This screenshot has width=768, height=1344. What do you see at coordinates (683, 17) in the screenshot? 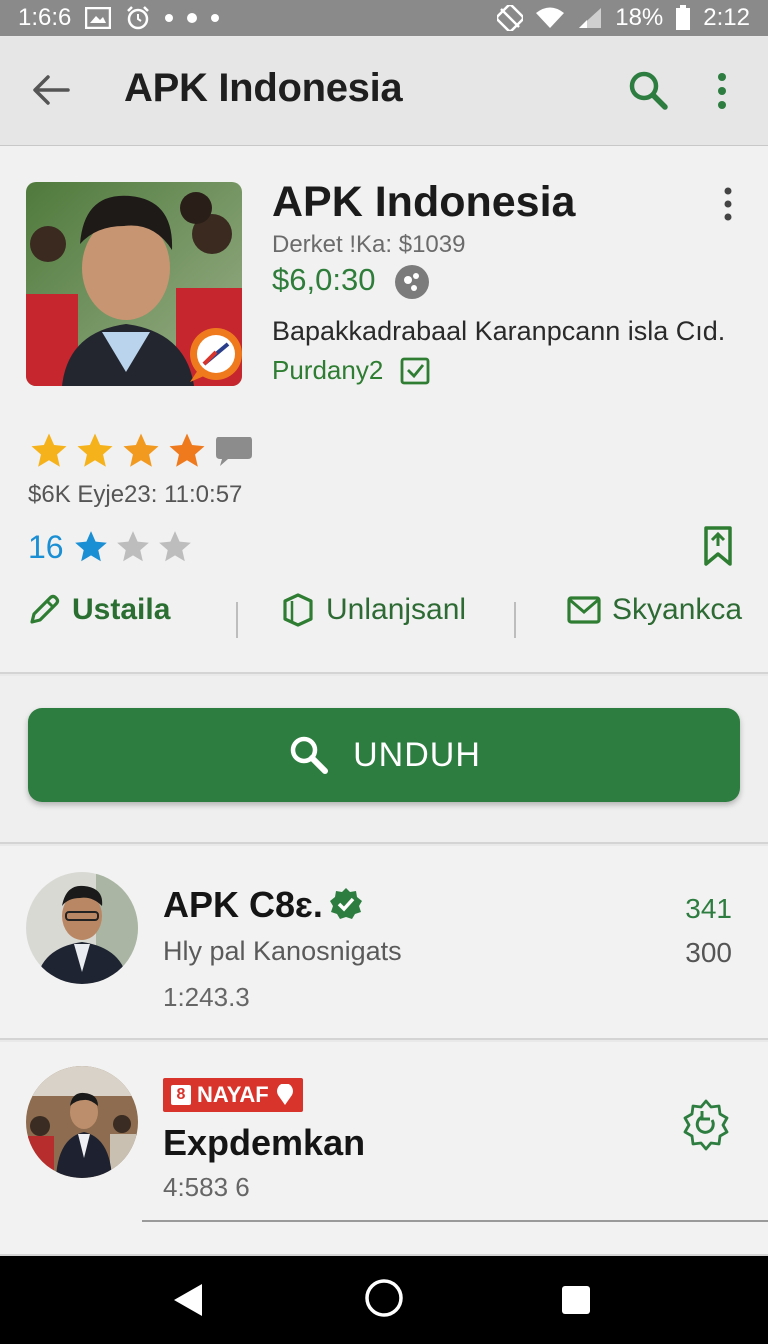
I see `battery-icon` at bounding box center [683, 17].